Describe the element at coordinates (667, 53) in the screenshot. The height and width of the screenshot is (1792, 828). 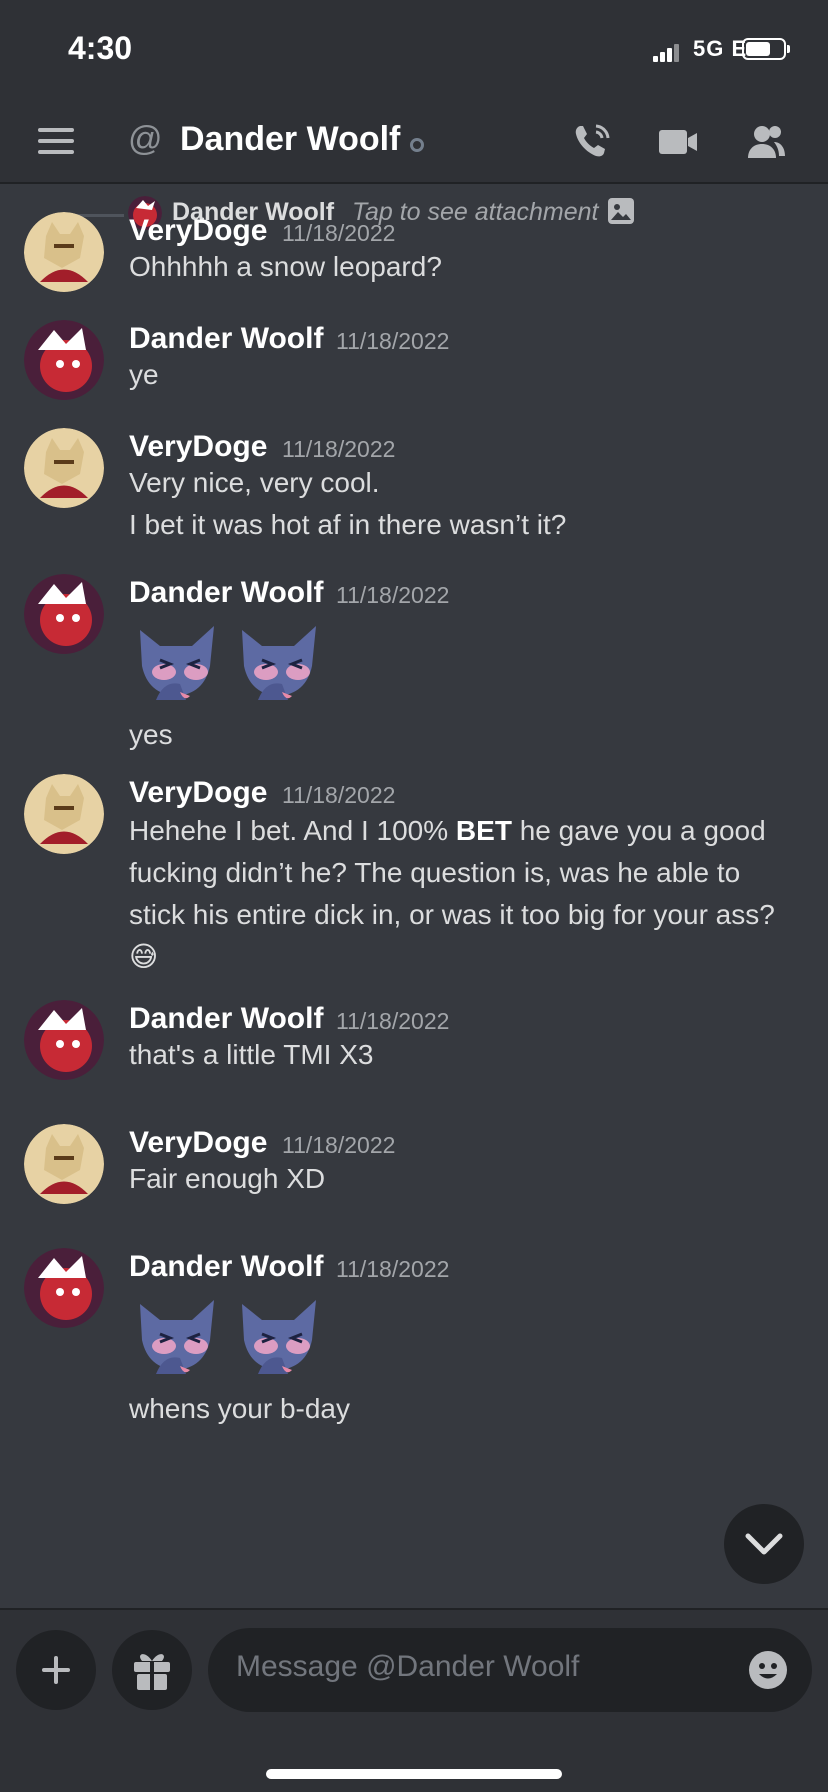
I see `signal-icon` at that location.